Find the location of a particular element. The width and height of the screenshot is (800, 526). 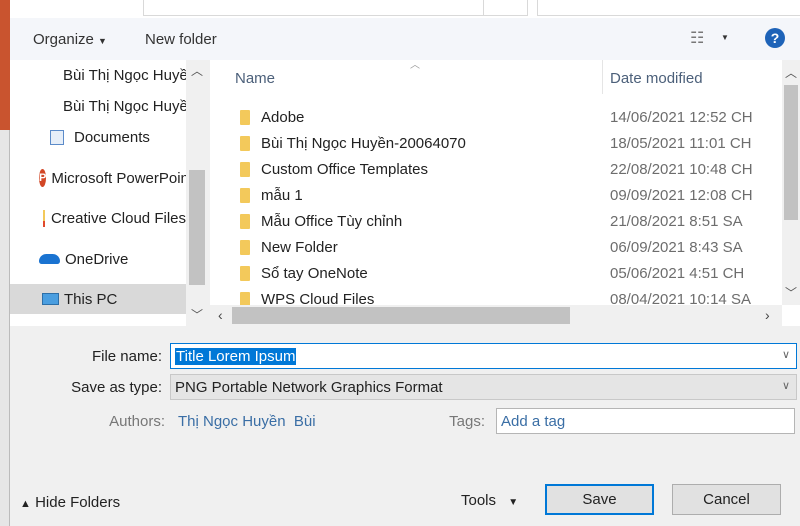

file-name: Sổ tay OneNote is located at coordinates (314, 273).